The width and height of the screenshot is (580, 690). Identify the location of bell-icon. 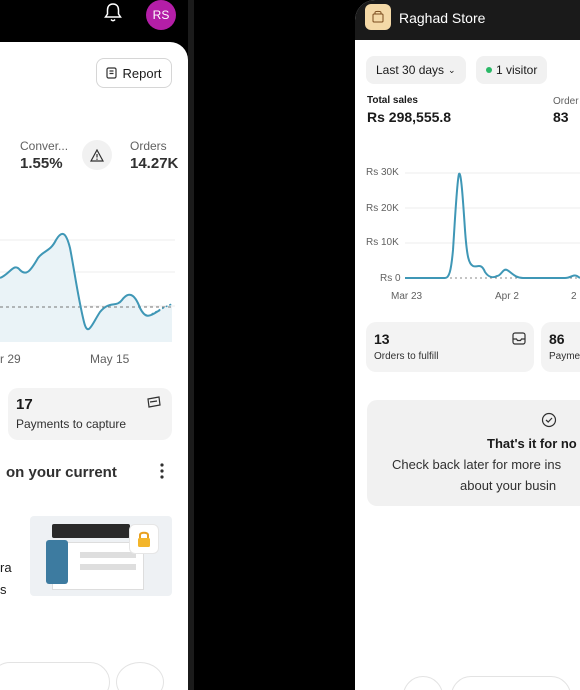
(113, 13).